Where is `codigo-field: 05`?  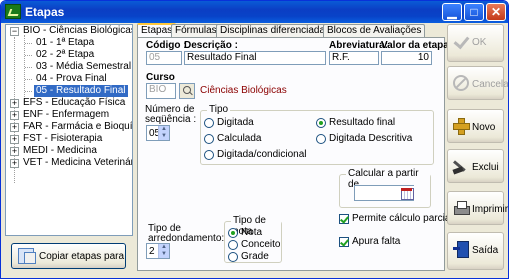
codigo-field: 05 is located at coordinates (164, 58).